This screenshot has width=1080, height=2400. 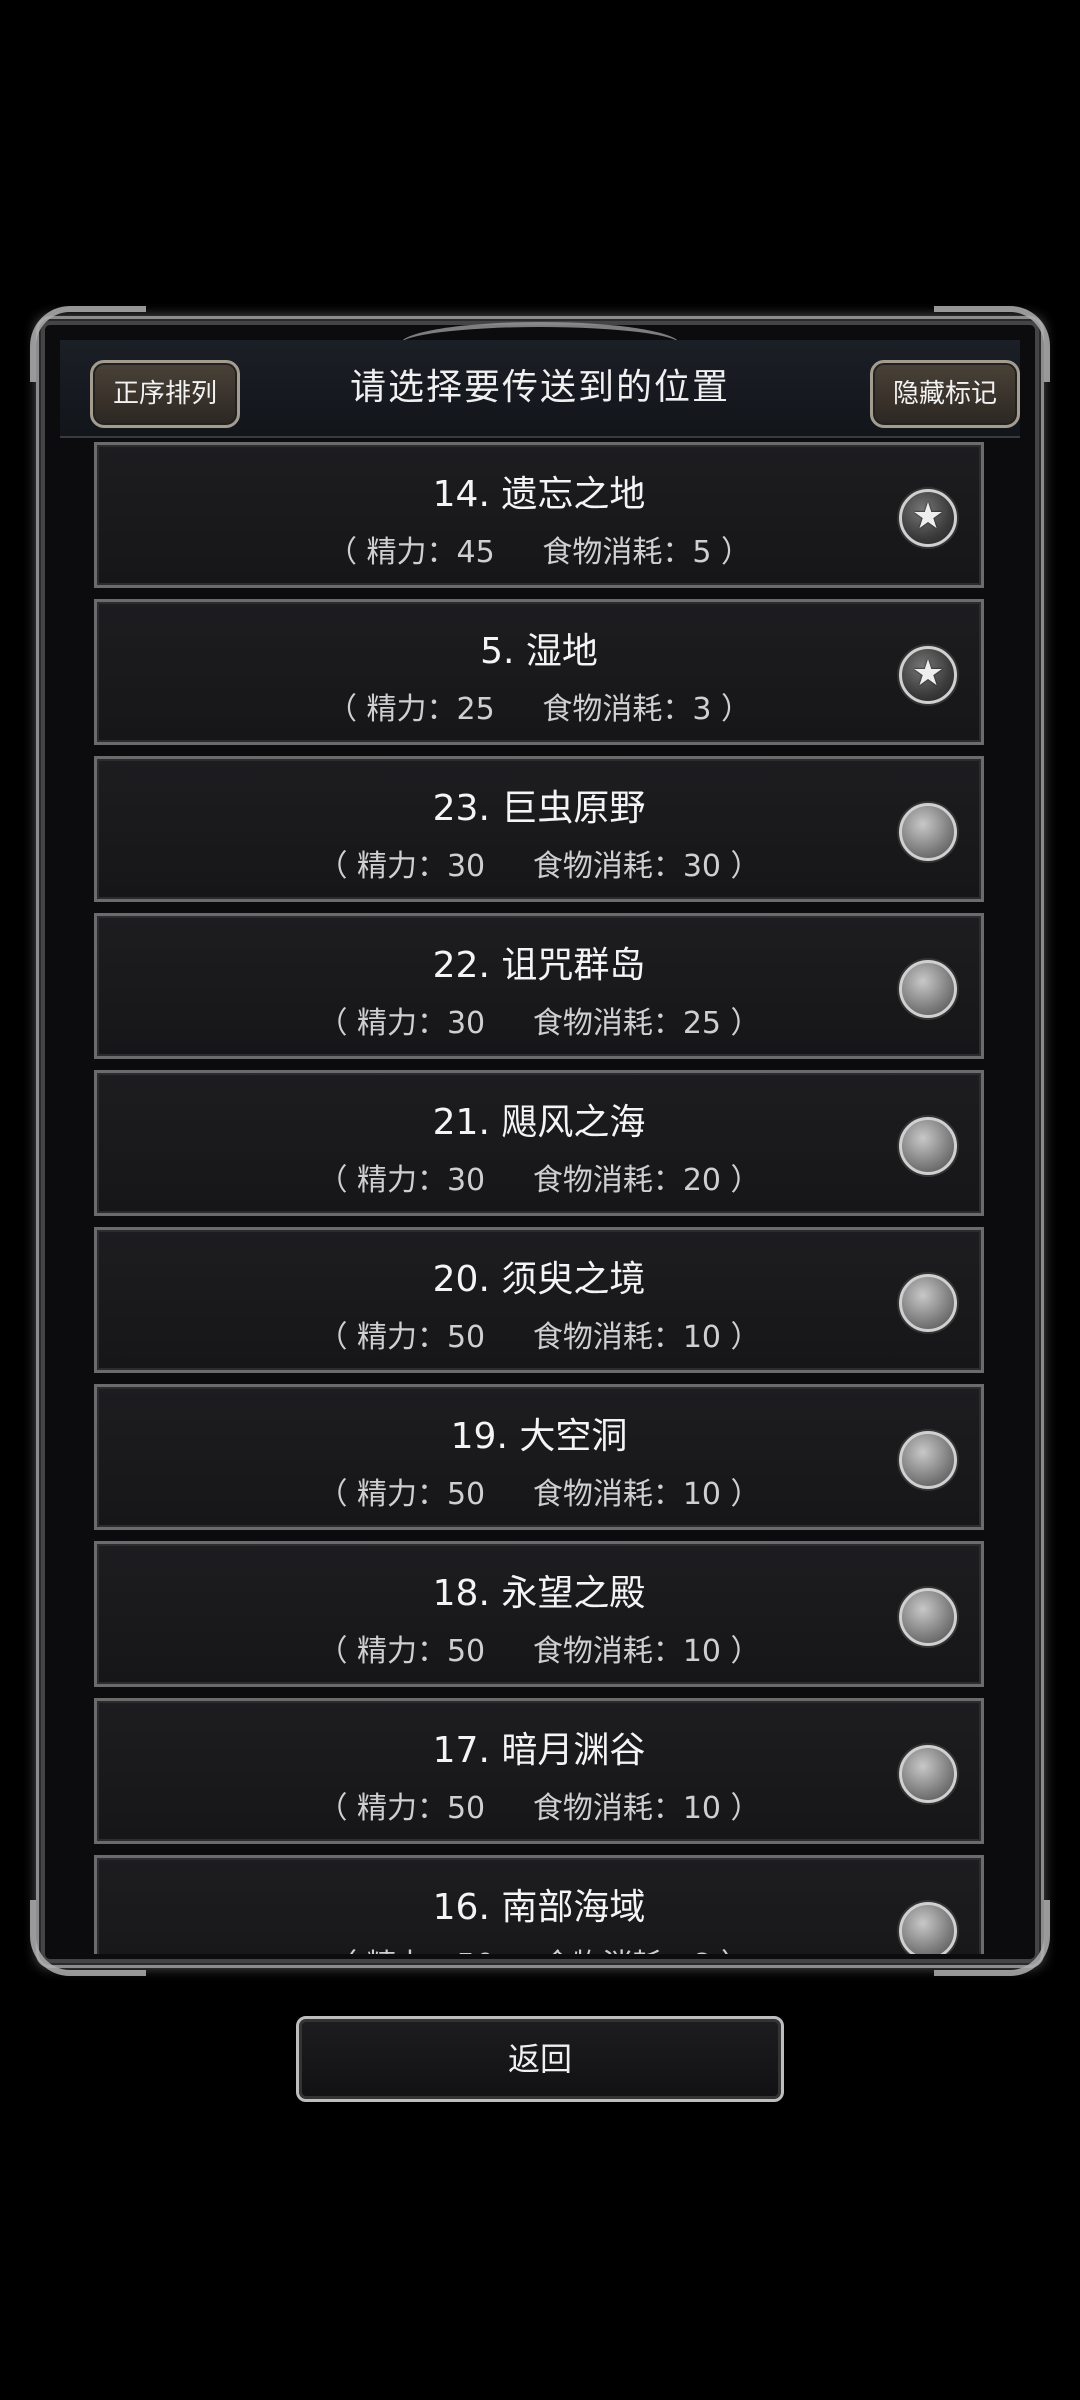 What do you see at coordinates (539, 808) in the screenshot?
I see `location-name: 23. 巨虫原野` at bounding box center [539, 808].